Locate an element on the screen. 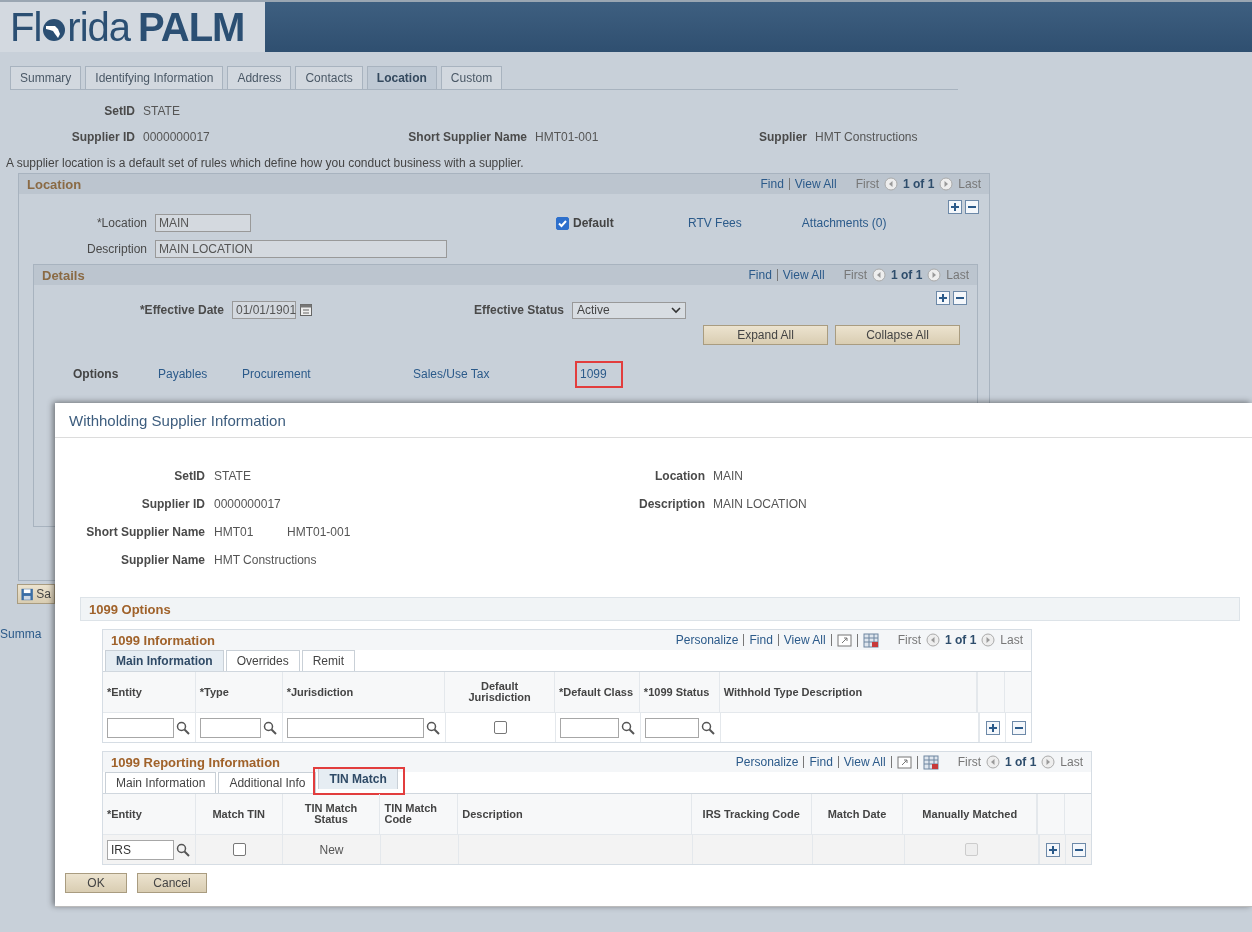 This screenshot has height=932, width=1252. field-value: HMT01-001 is located at coordinates (567, 137).